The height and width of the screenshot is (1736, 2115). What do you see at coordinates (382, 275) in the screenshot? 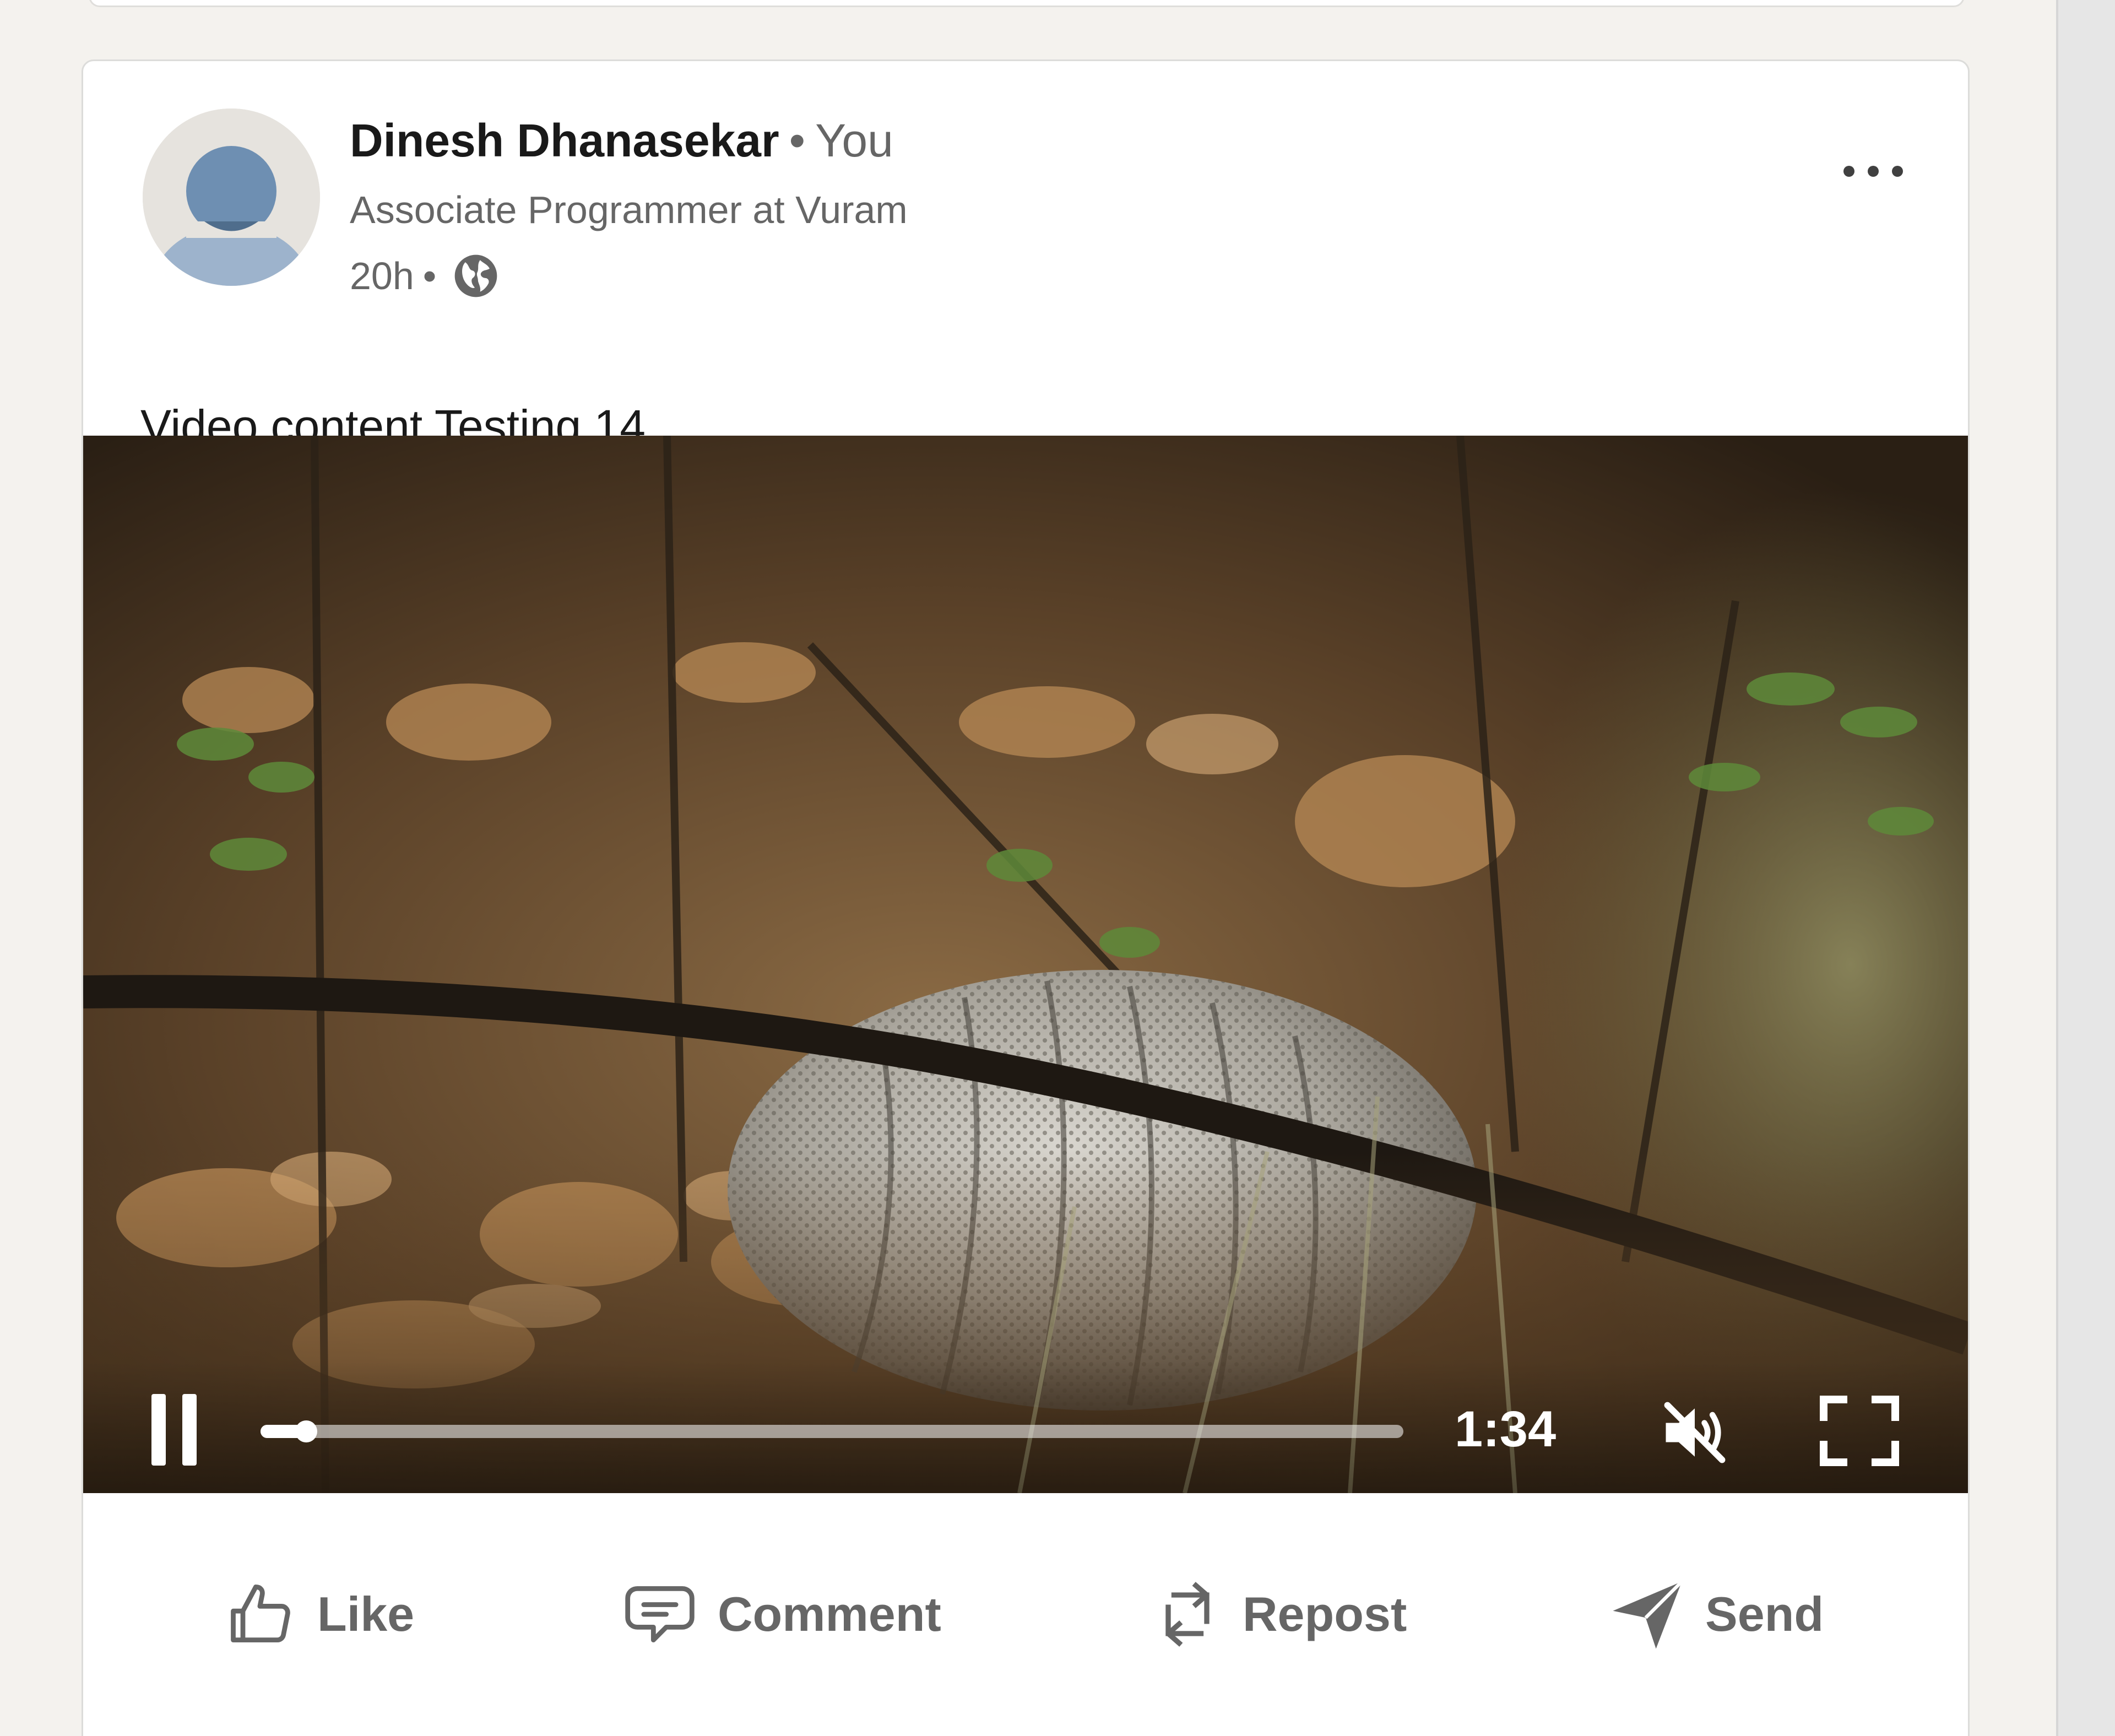
I see `post-timestamp: 20h` at bounding box center [382, 275].